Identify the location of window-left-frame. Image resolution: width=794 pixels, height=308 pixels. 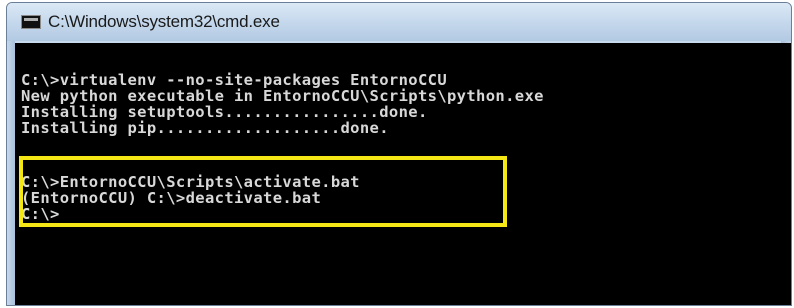
(11, 173).